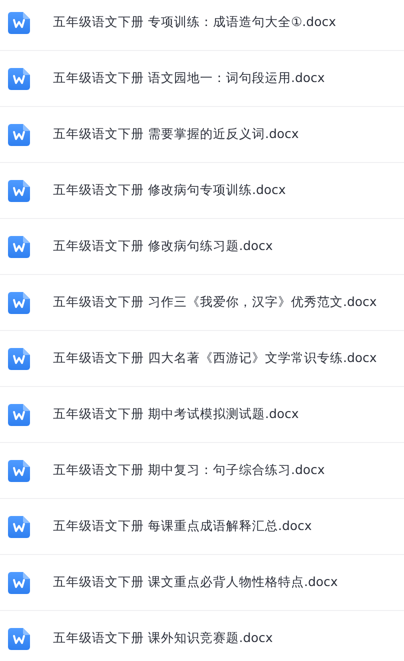 The height and width of the screenshot is (661, 404). What do you see at coordinates (163, 638) in the screenshot?
I see `file-name: 五年级语文下册 课外知识竞赛题.docx` at bounding box center [163, 638].